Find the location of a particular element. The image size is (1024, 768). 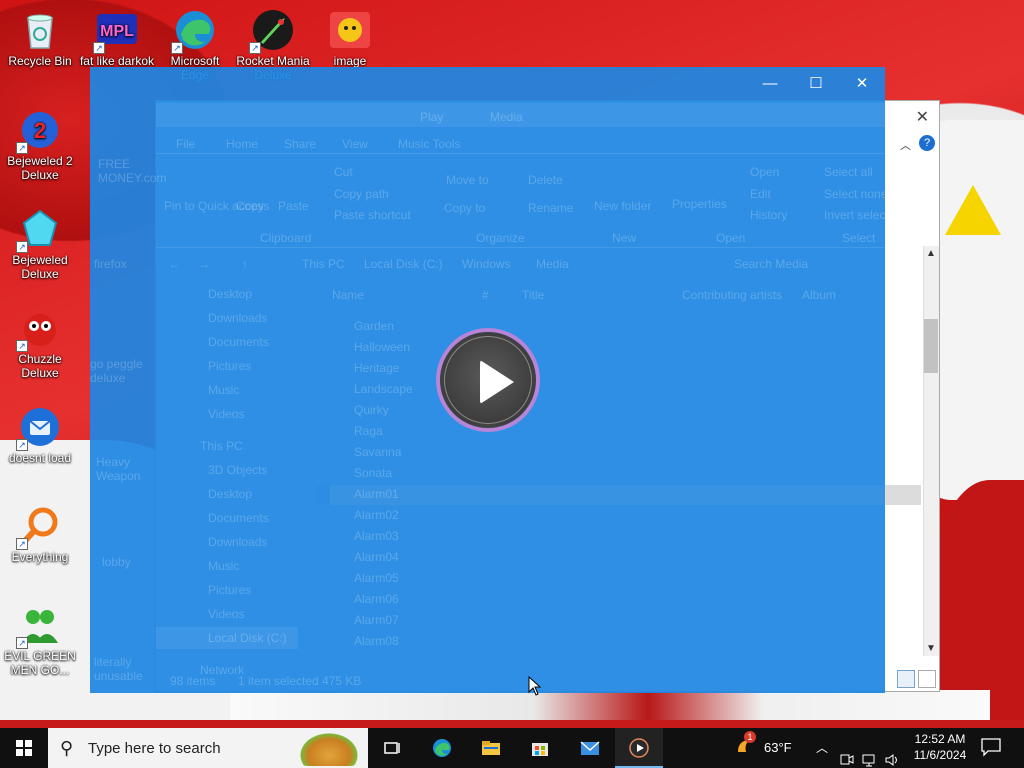

start-button is located at coordinates (24, 748).